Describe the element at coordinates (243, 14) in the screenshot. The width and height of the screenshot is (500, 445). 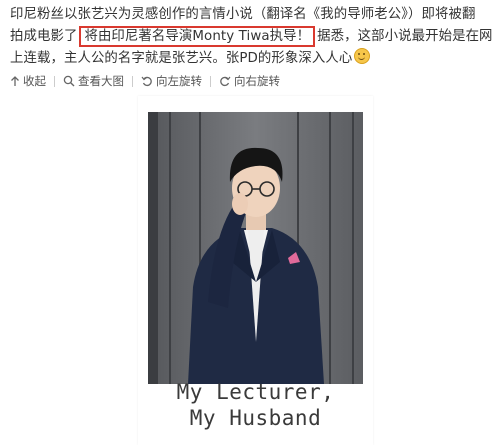
I see `post-line-1: 印尼粉丝以张艺兴为灵感创作的言情小说（翻译名《我的导师老公》）即将被翻` at that location.